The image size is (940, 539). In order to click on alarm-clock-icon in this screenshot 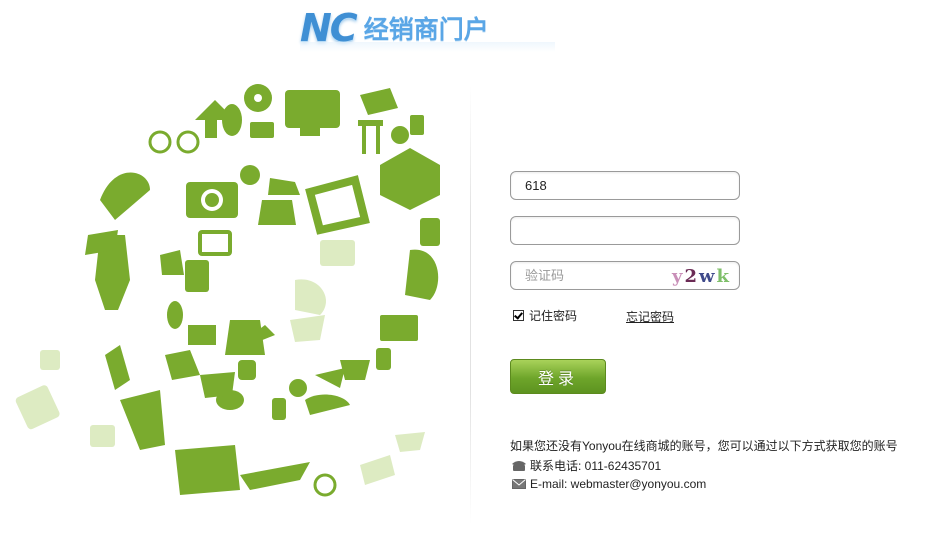, I will do `click(400, 135)`.